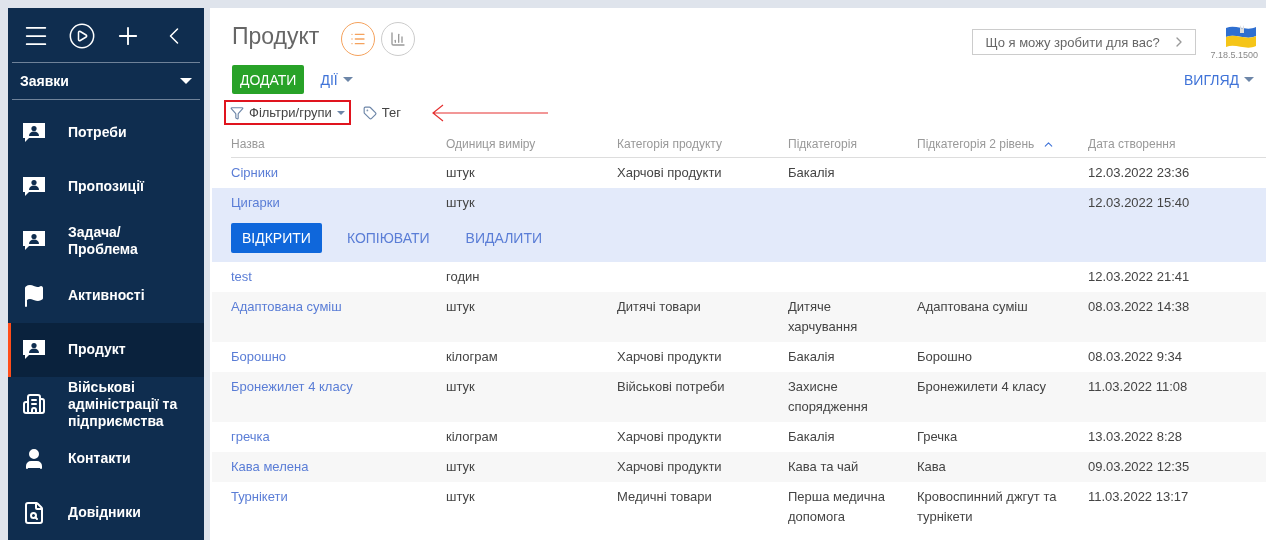  What do you see at coordinates (1219, 79) in the screenshot?
I see `view-menu: ВИГЛЯД` at bounding box center [1219, 79].